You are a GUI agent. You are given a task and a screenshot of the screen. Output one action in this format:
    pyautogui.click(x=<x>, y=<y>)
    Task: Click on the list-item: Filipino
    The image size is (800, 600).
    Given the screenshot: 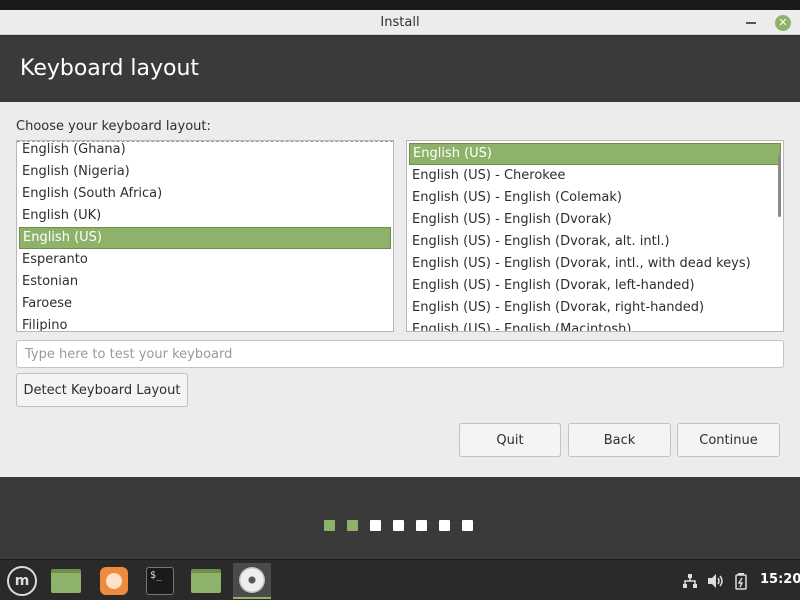 What is the action you would take?
    pyautogui.click(x=205, y=323)
    